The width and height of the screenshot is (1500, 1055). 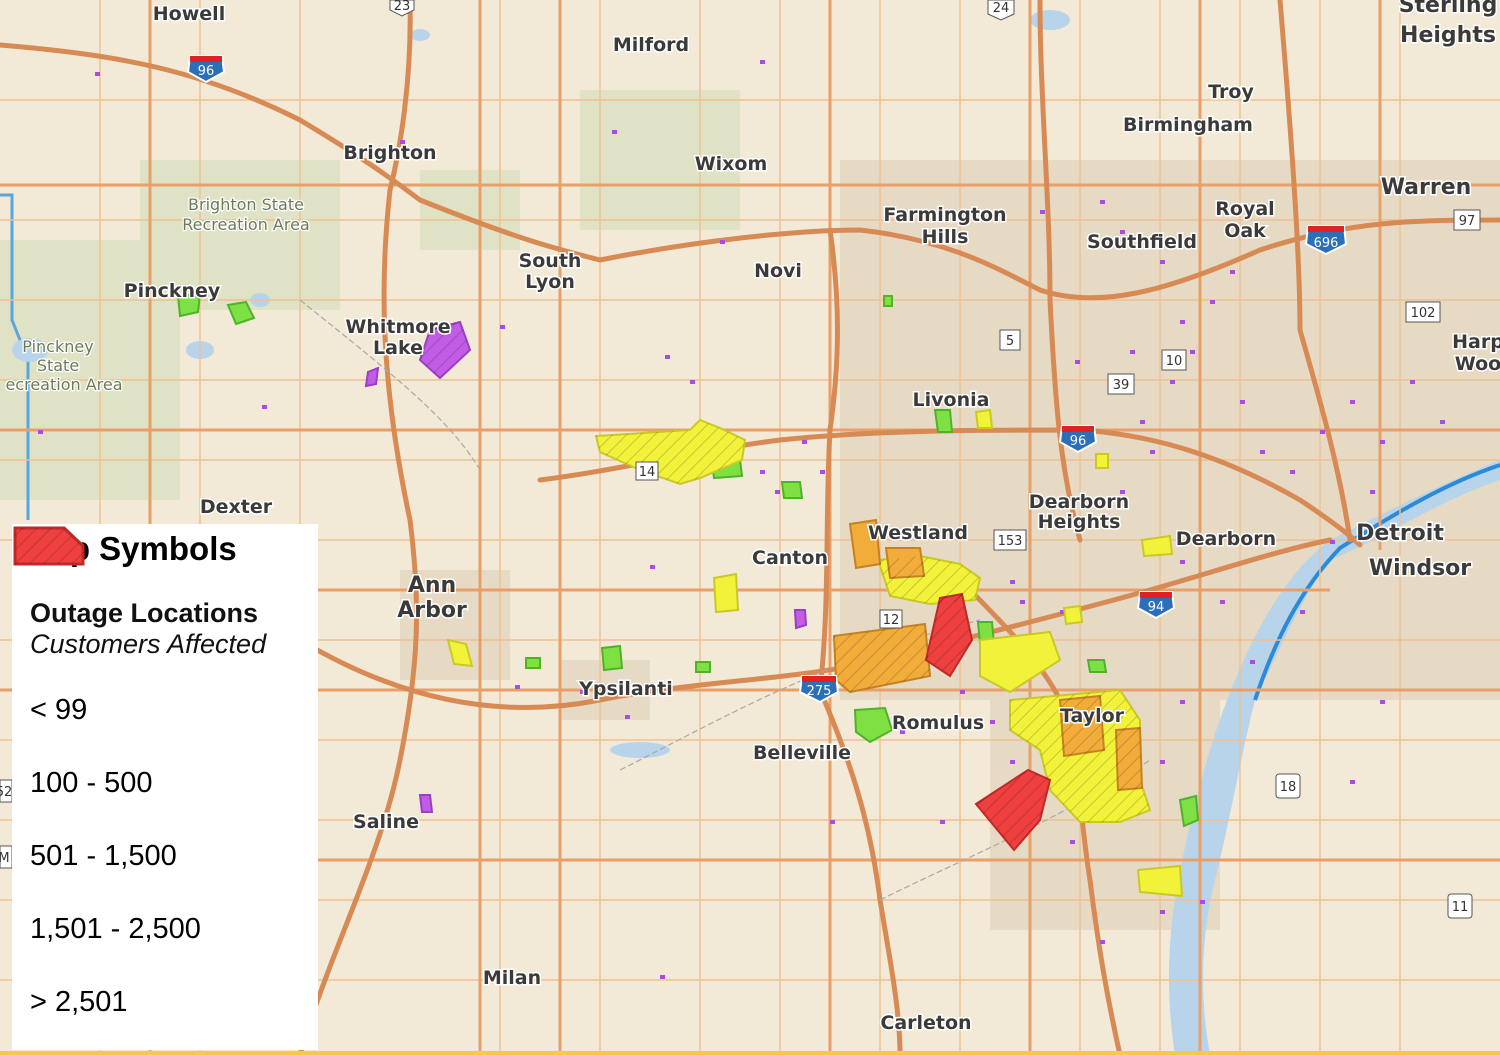 What do you see at coordinates (432, 610) in the screenshot?
I see `place-label-arbor: Arbor` at bounding box center [432, 610].